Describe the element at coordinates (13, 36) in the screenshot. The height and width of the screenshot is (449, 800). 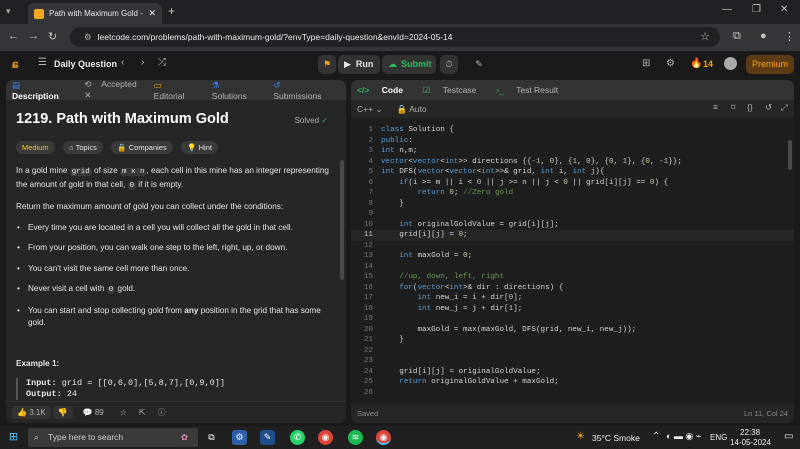
I see `back-icon: ←` at that location.